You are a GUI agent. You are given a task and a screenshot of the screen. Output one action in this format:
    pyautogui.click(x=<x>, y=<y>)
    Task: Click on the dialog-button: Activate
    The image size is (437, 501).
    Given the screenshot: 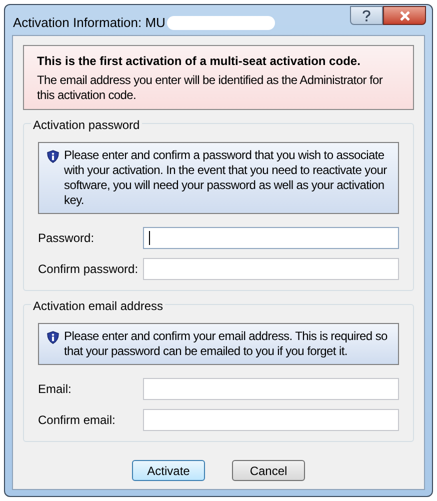 What is the action you would take?
    pyautogui.click(x=168, y=470)
    